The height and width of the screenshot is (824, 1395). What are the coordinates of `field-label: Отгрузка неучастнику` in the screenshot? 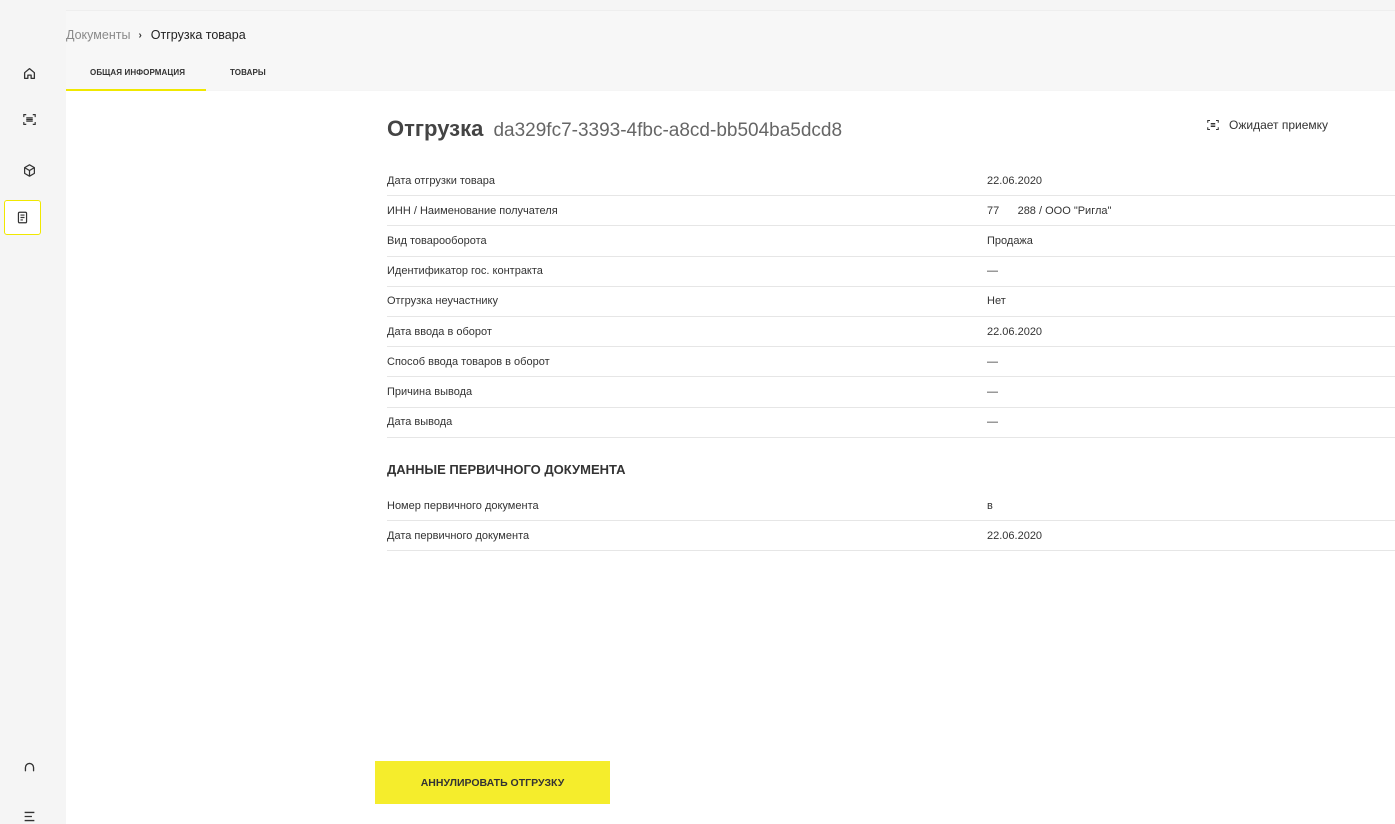 It's located at (442, 301).